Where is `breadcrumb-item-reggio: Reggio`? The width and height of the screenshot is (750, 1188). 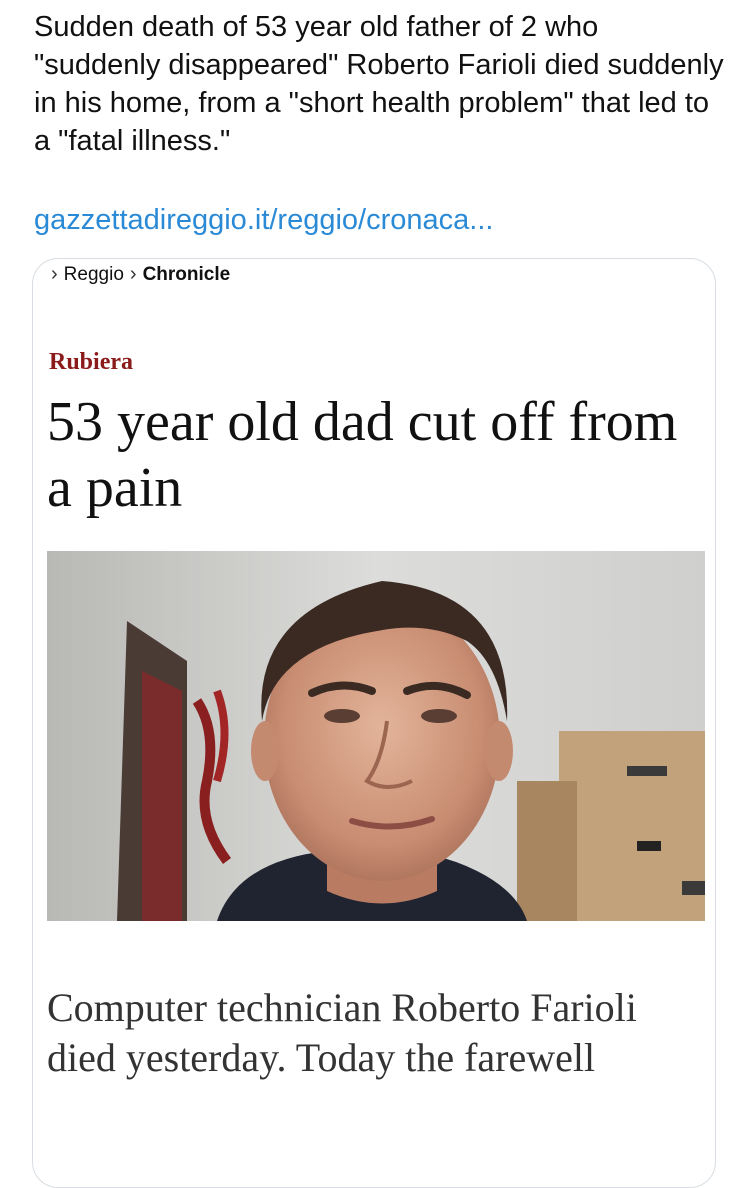
breadcrumb-item-reggio: Reggio is located at coordinates (94, 275).